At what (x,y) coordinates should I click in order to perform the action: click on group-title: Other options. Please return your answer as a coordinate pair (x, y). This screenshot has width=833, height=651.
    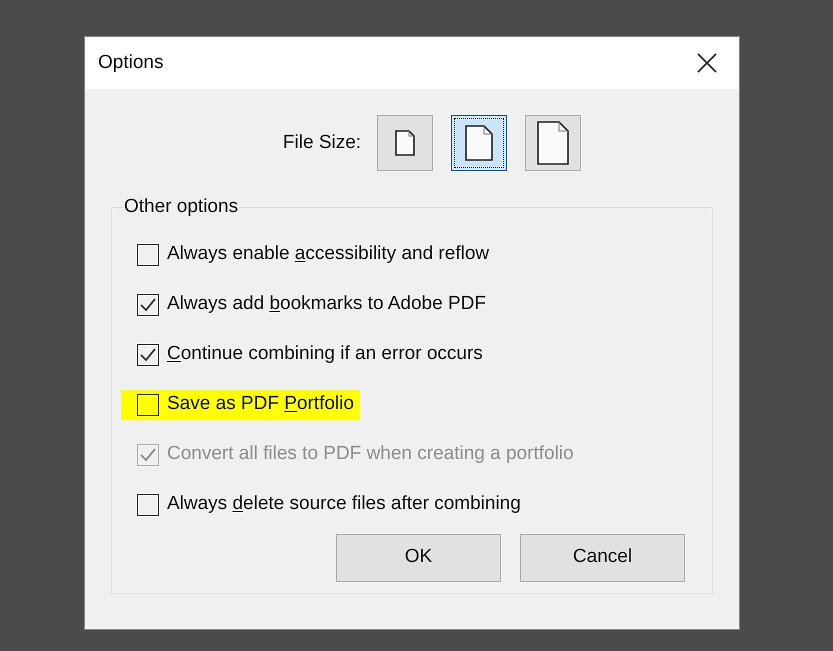
    Looking at the image, I should click on (181, 207).